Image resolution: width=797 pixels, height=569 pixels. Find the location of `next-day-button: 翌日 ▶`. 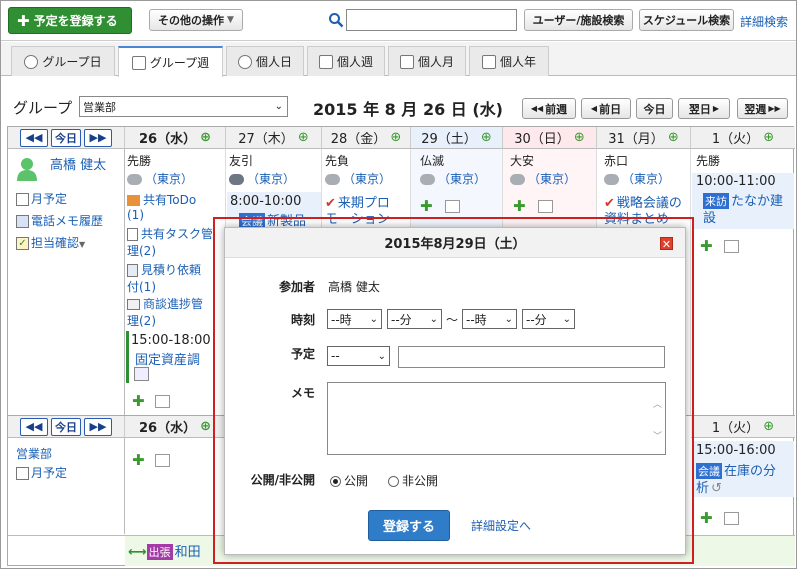

next-day-button: 翌日 ▶ is located at coordinates (704, 108).